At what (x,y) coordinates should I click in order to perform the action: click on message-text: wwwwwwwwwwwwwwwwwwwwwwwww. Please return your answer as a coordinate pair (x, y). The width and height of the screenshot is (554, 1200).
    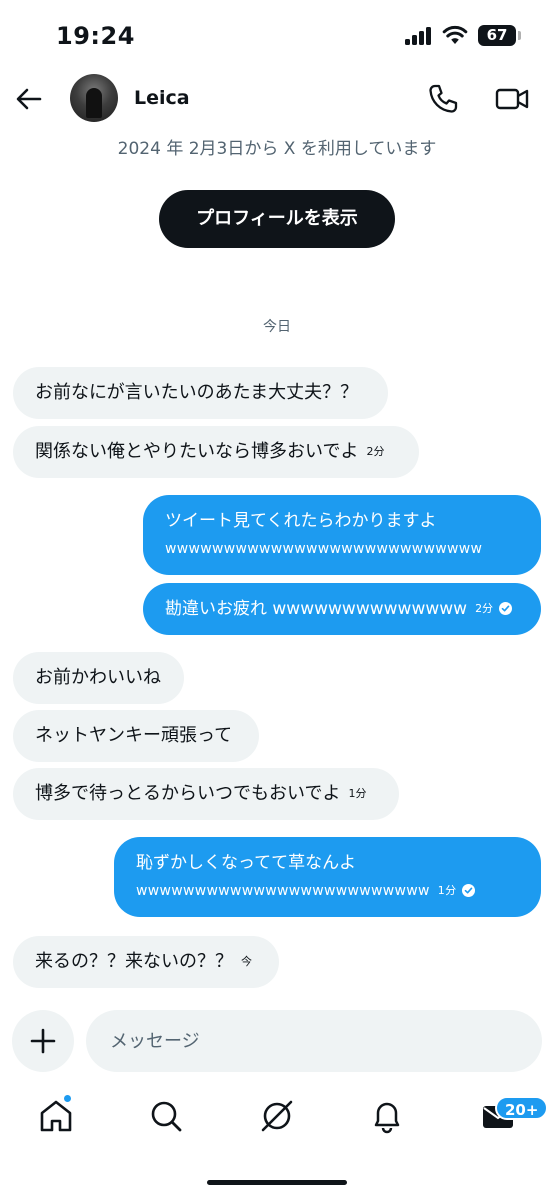
    Looking at the image, I should click on (283, 891).